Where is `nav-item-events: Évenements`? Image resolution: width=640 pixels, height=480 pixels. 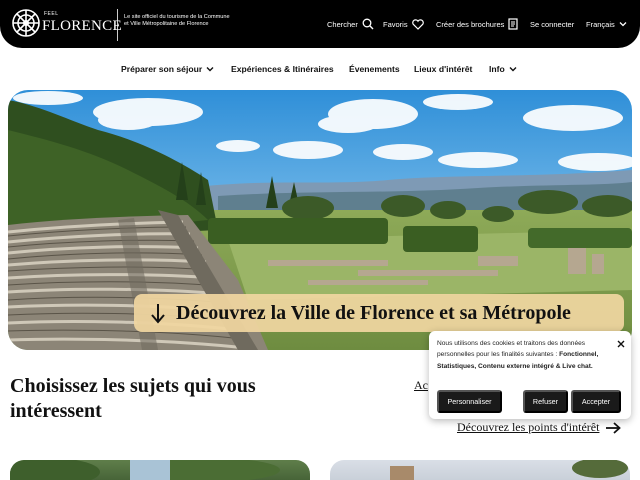 nav-item-events: Évenements is located at coordinates (374, 69).